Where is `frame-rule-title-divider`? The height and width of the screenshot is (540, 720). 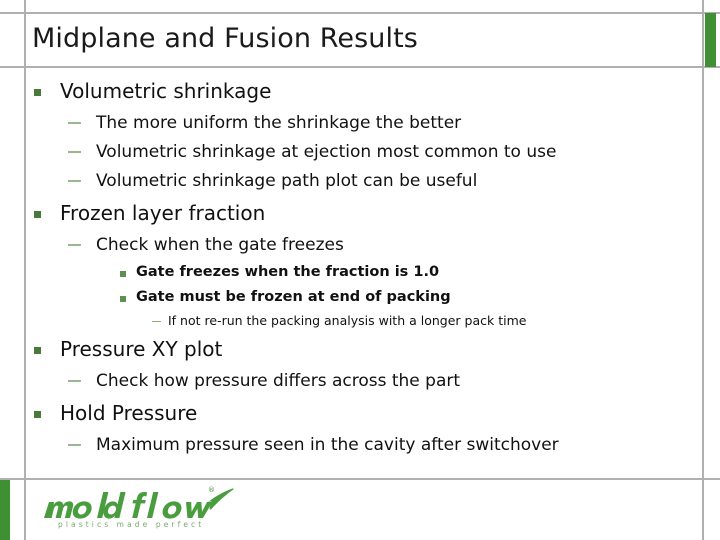 frame-rule-title-divider is located at coordinates (360, 67).